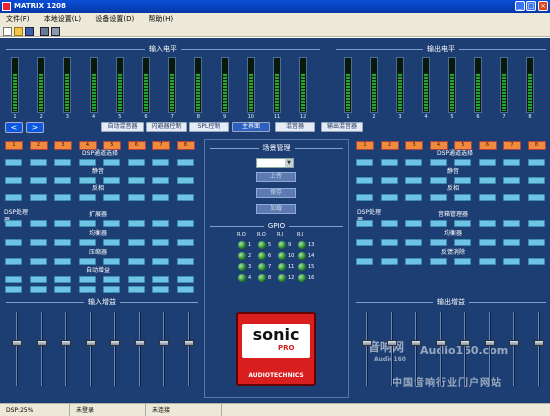  What do you see at coordinates (487, 145) in the screenshot?
I see `right-channel-button: 6` at bounding box center [487, 145].